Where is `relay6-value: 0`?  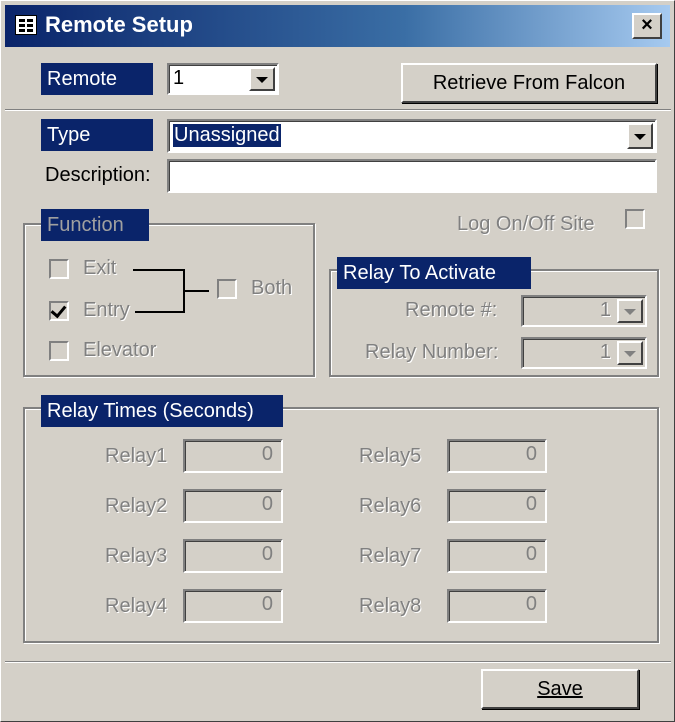 relay6-value: 0 is located at coordinates (531, 504).